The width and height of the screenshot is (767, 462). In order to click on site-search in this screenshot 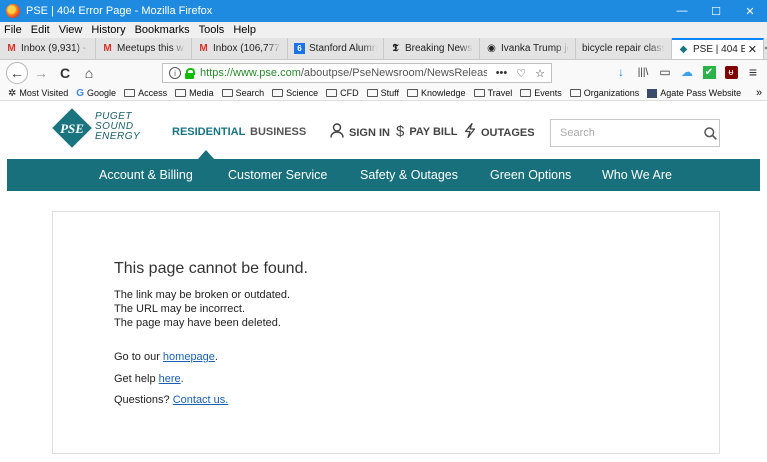, I will do `click(635, 133)`.